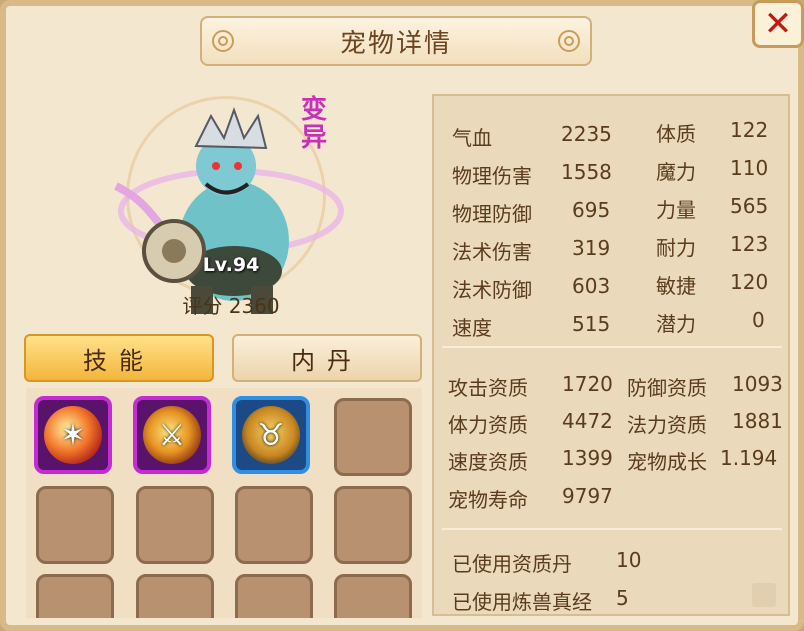 The height and width of the screenshot is (631, 804). What do you see at coordinates (327, 358) in the screenshot?
I see `tab-inner-core: 内丹` at bounding box center [327, 358].